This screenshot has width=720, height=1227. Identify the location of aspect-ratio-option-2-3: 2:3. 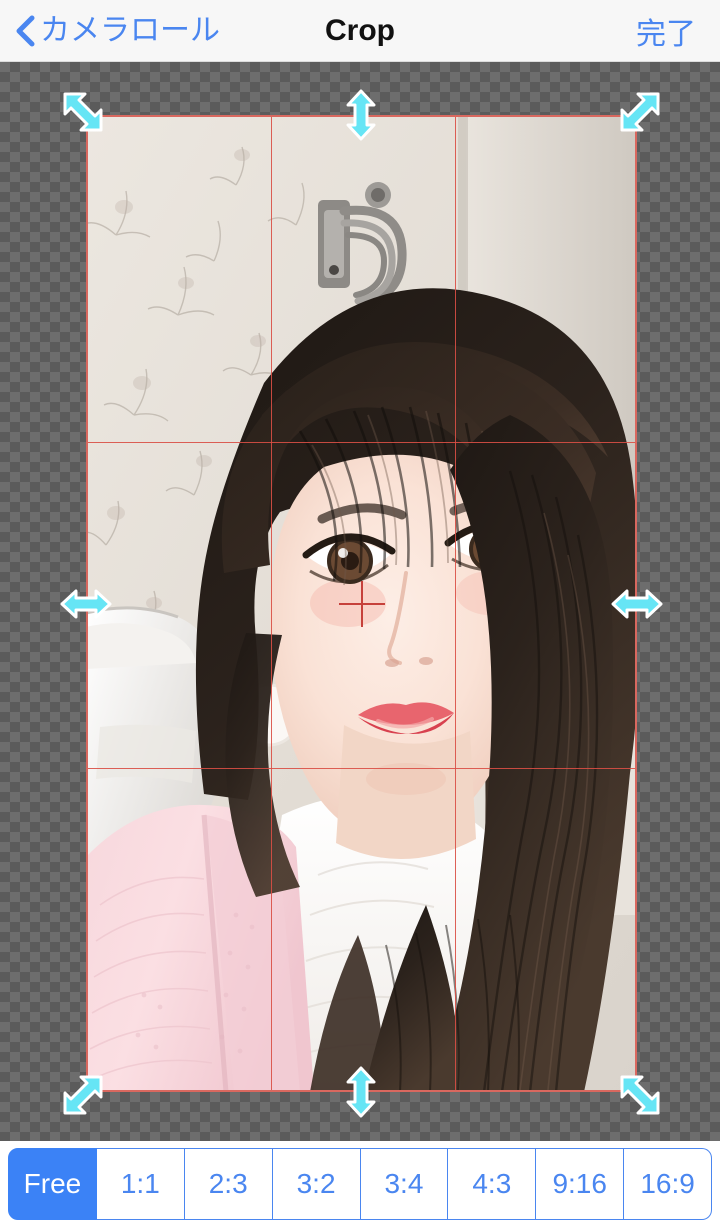
(228, 1184).